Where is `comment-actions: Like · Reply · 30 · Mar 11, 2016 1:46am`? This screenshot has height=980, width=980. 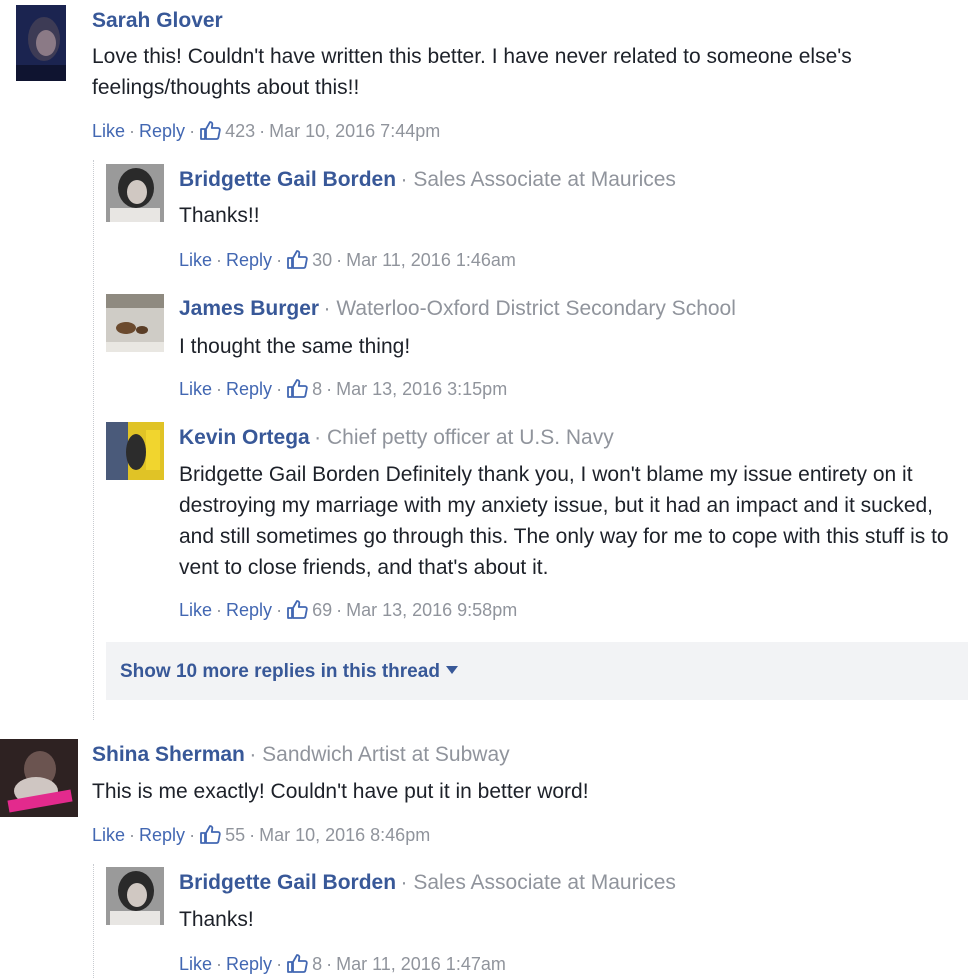
comment-actions: Like · Reply · 30 · Mar 11, 2016 1:46am is located at coordinates (347, 262).